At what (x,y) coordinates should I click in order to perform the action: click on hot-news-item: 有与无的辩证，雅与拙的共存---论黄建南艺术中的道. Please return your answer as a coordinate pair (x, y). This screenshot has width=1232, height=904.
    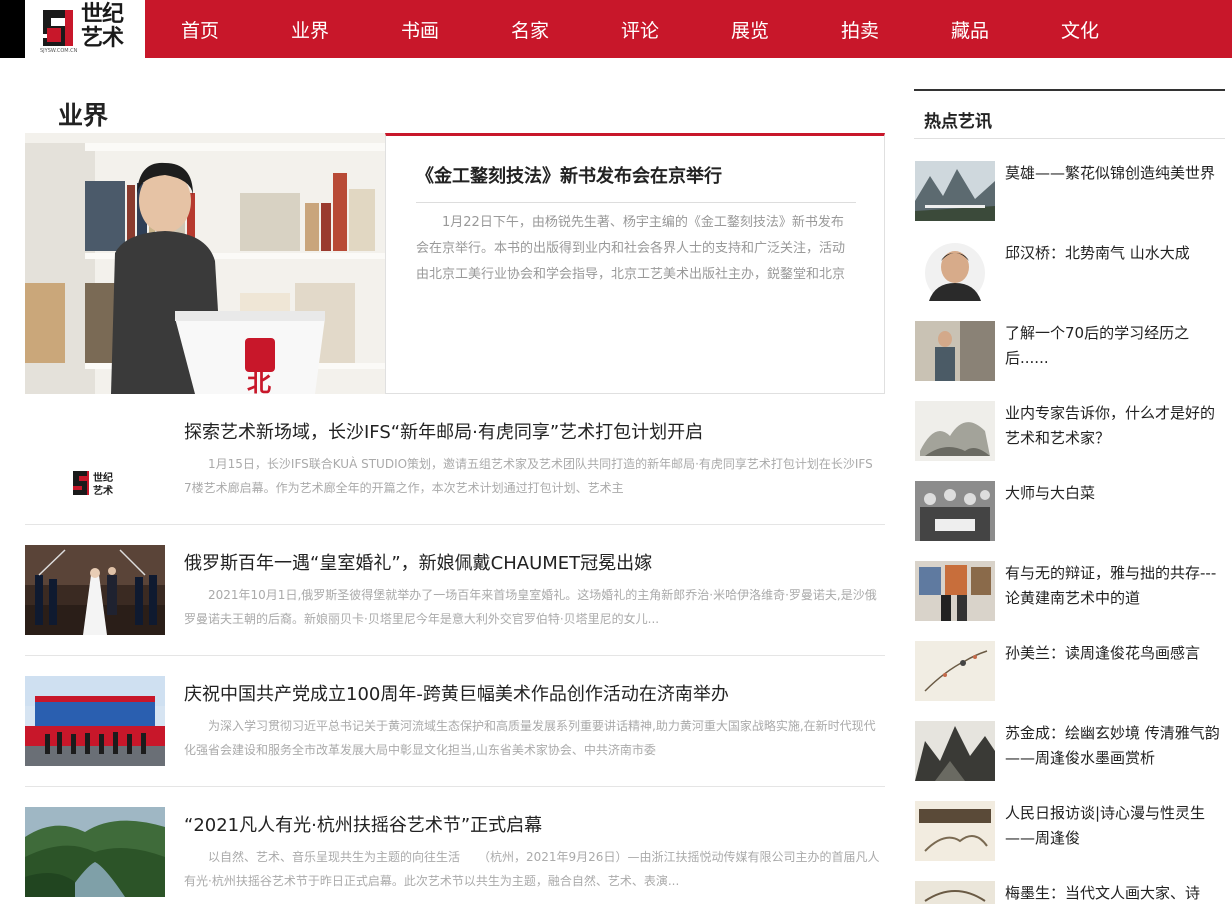
    Looking at the image, I should click on (1070, 591).